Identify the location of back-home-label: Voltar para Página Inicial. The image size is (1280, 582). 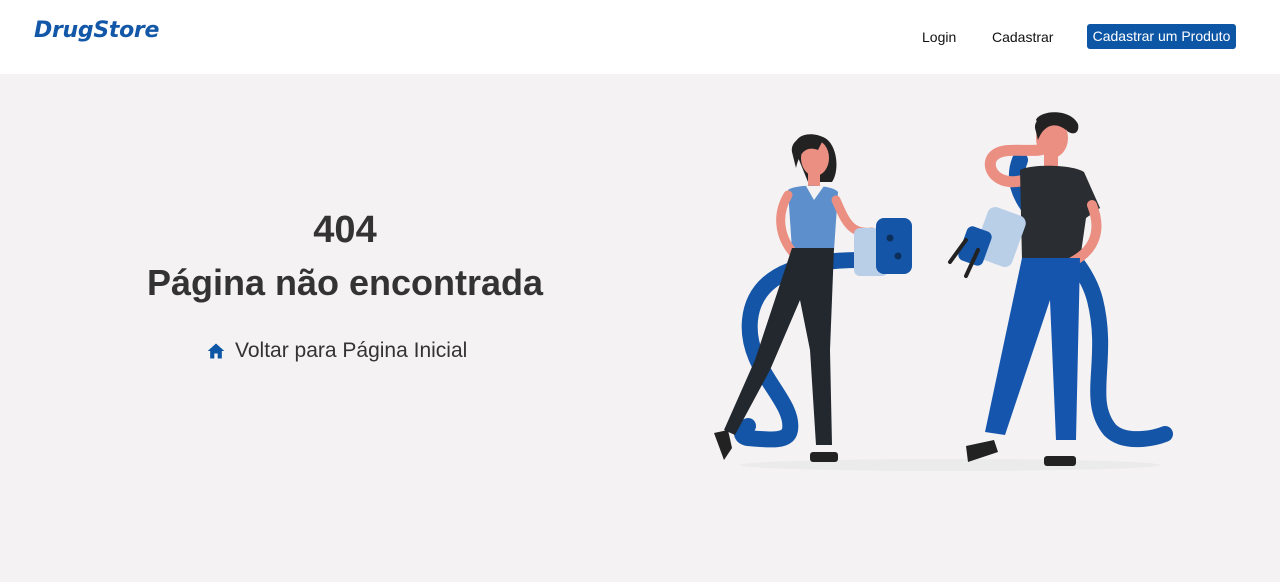
(351, 350).